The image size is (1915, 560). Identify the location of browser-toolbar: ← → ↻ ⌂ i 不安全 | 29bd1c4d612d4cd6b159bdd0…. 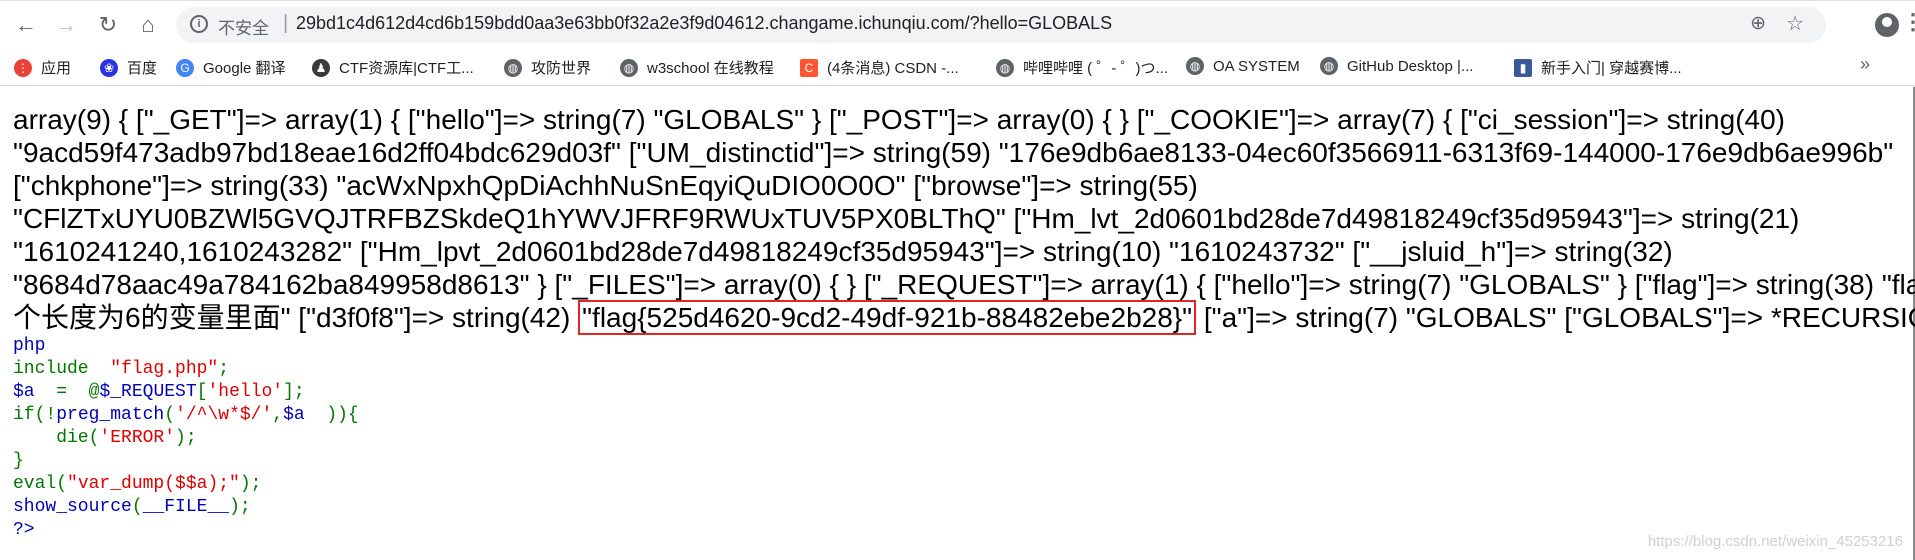
(957, 24).